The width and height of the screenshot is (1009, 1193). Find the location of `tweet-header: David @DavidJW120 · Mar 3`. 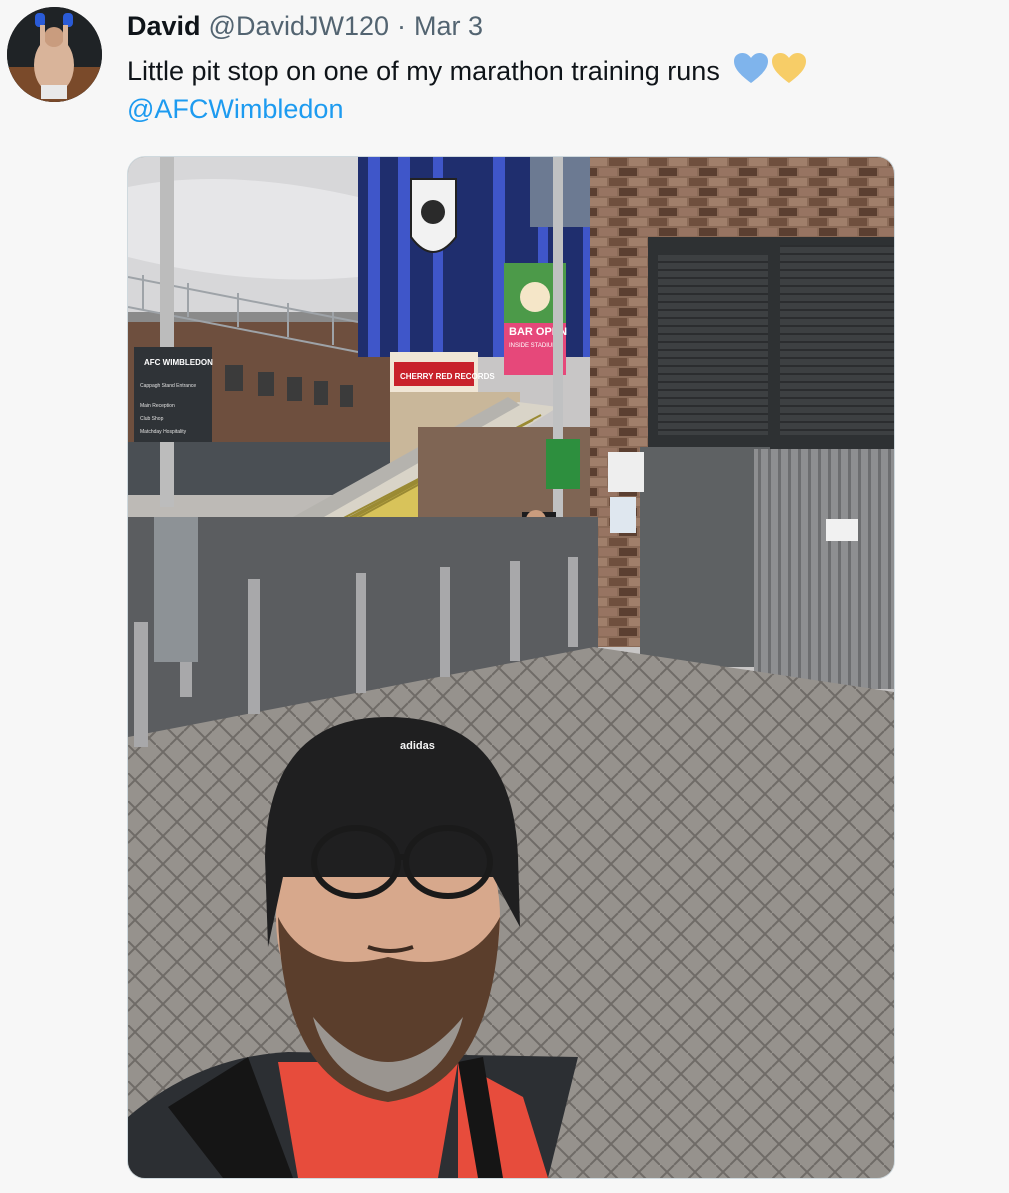

tweet-header: David @DavidJW120 · Mar 3 is located at coordinates (305, 26).